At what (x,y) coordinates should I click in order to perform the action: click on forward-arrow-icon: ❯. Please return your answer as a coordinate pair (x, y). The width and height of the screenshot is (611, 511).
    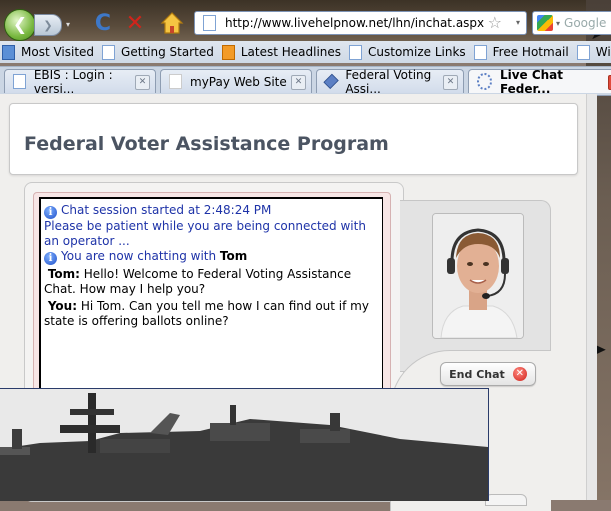
    Looking at the image, I should click on (48, 25).